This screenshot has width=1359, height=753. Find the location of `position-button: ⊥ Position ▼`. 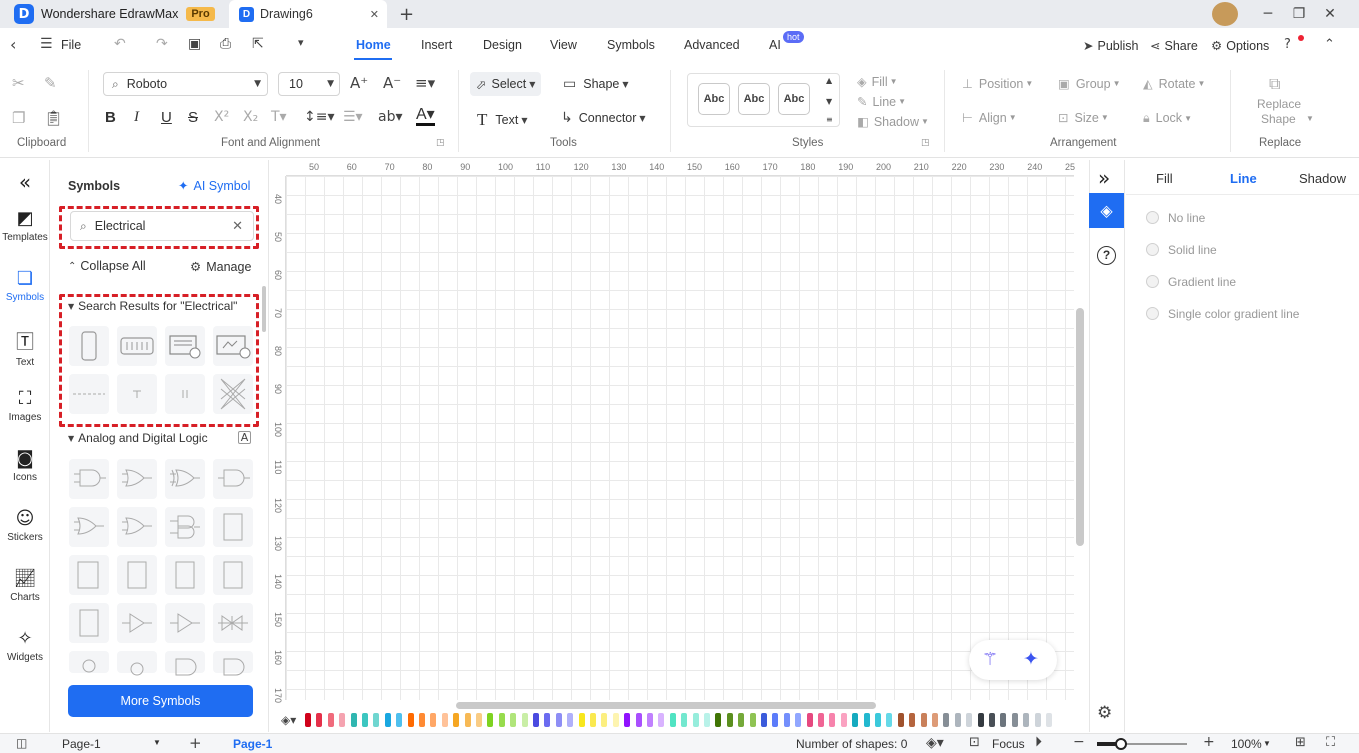

position-button: ⊥ Position ▼ is located at coordinates (997, 83).